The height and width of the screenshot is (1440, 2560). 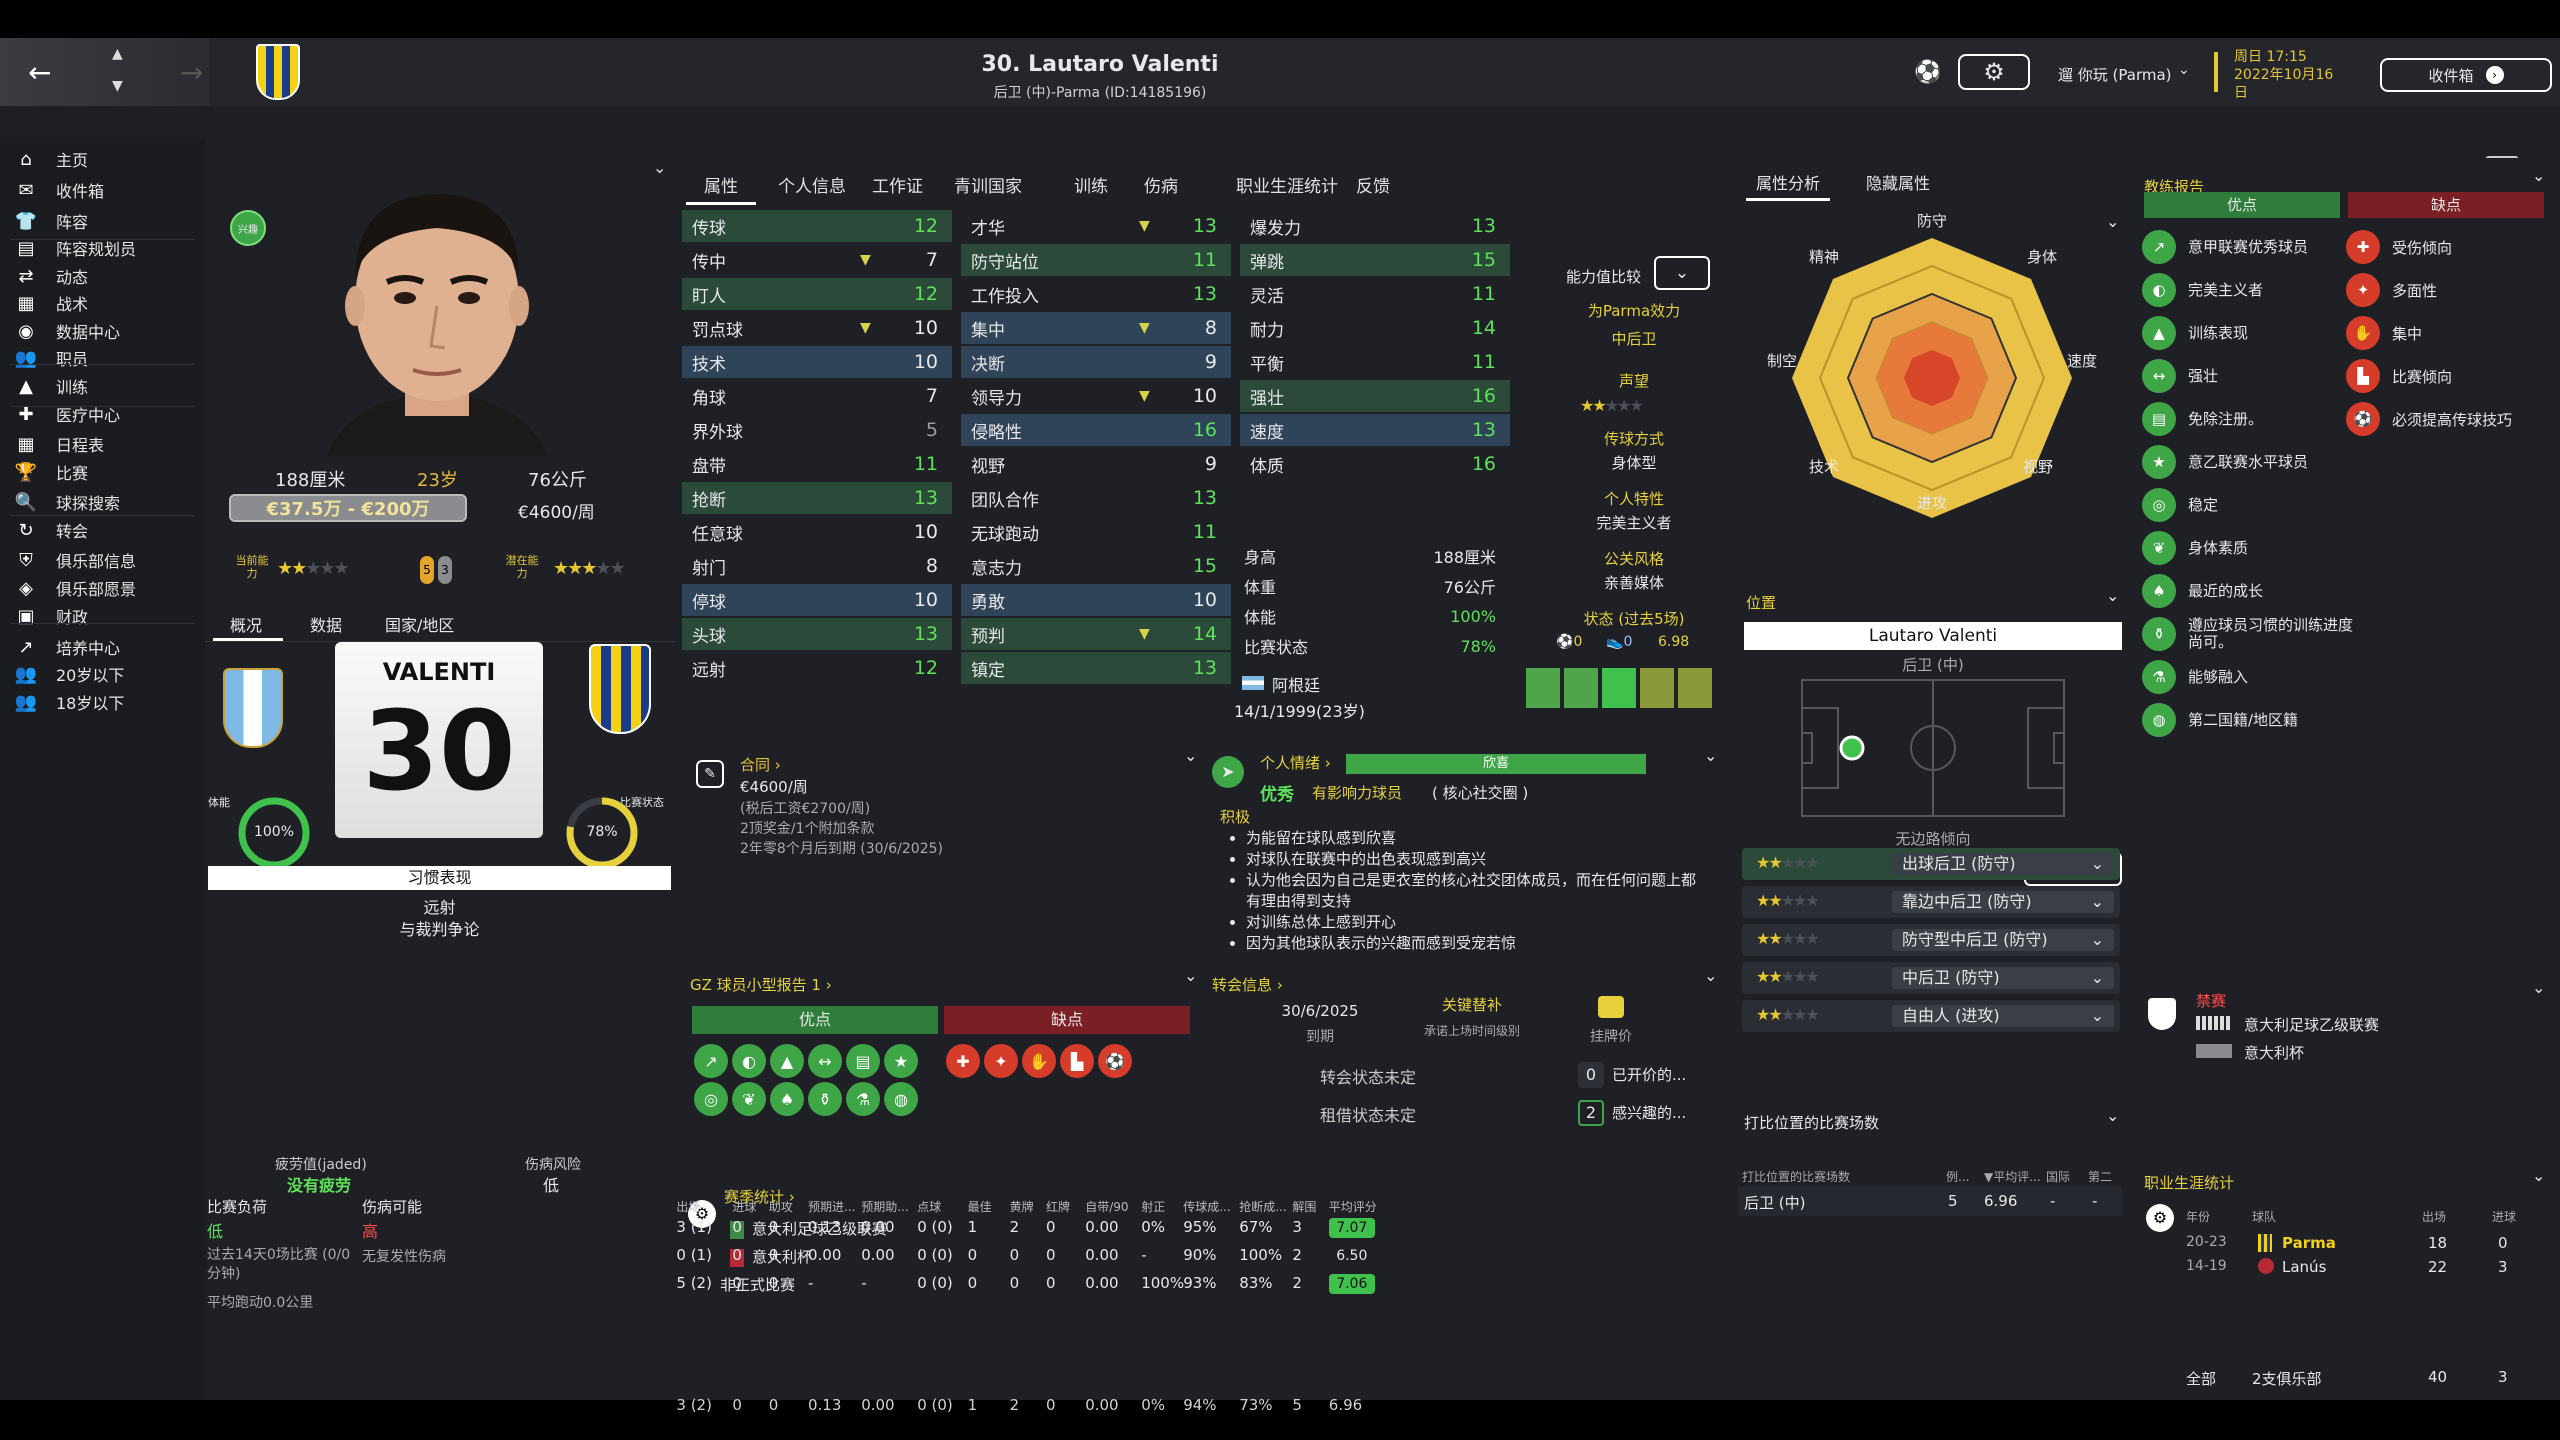 What do you see at coordinates (1039, 1061) in the screenshot?
I see `hand-icon: ✋` at bounding box center [1039, 1061].